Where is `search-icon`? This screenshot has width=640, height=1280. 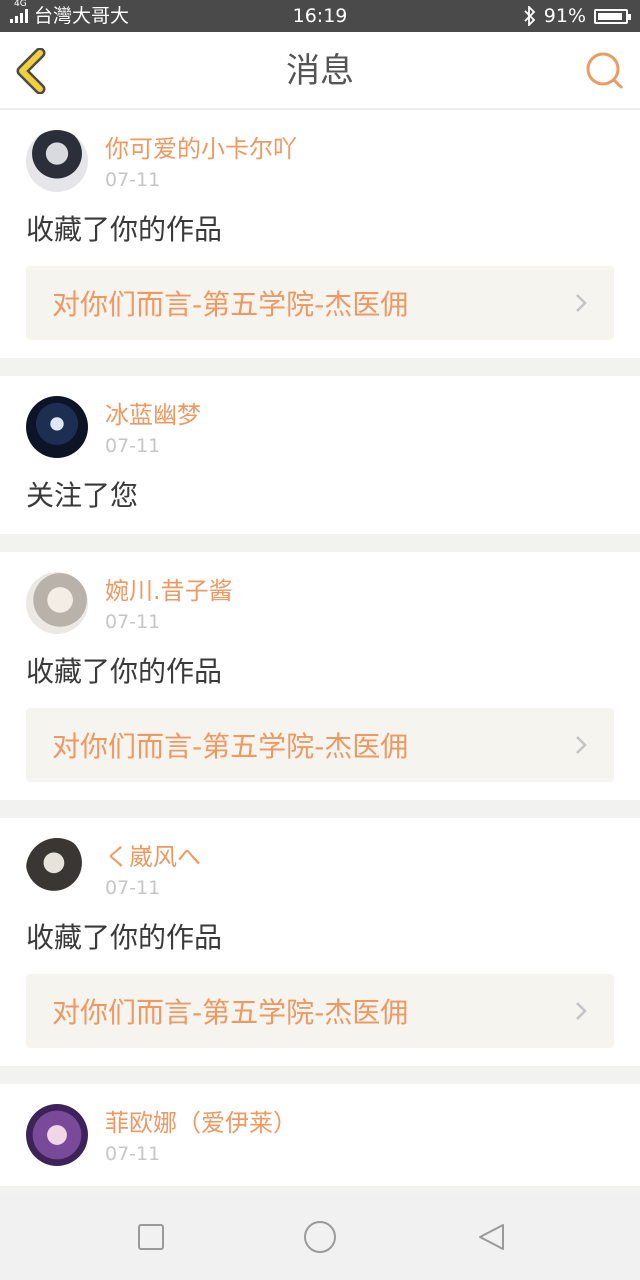
search-icon is located at coordinates (604, 70).